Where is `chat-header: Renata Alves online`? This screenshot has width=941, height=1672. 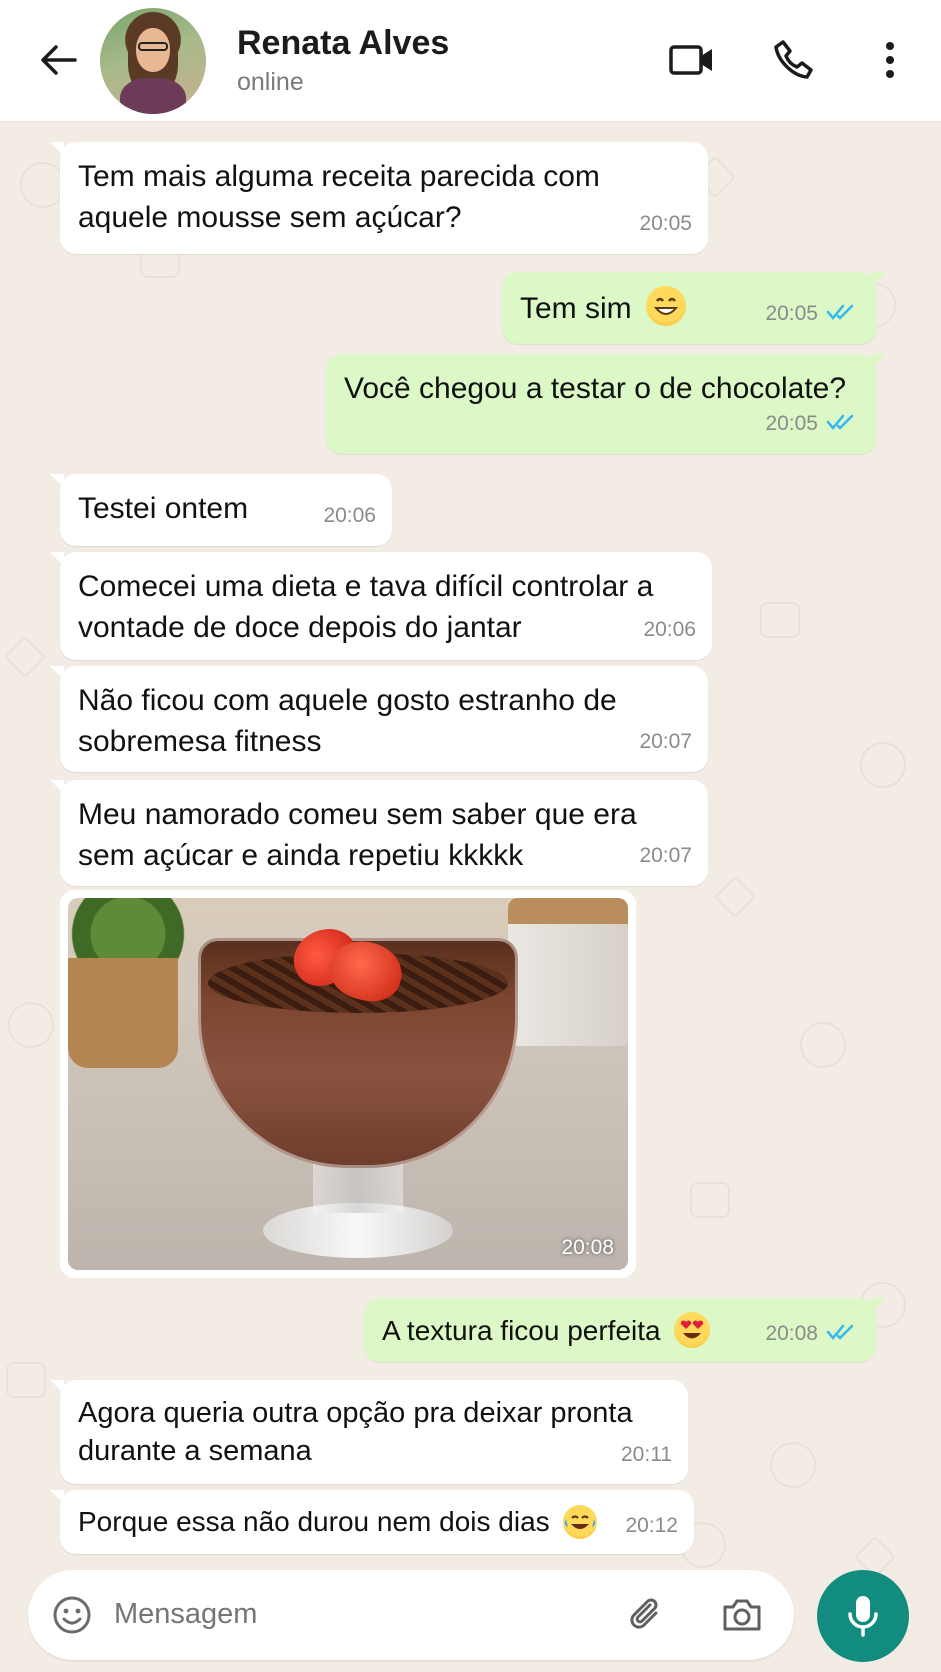 chat-header: Renata Alves online is located at coordinates (470, 61).